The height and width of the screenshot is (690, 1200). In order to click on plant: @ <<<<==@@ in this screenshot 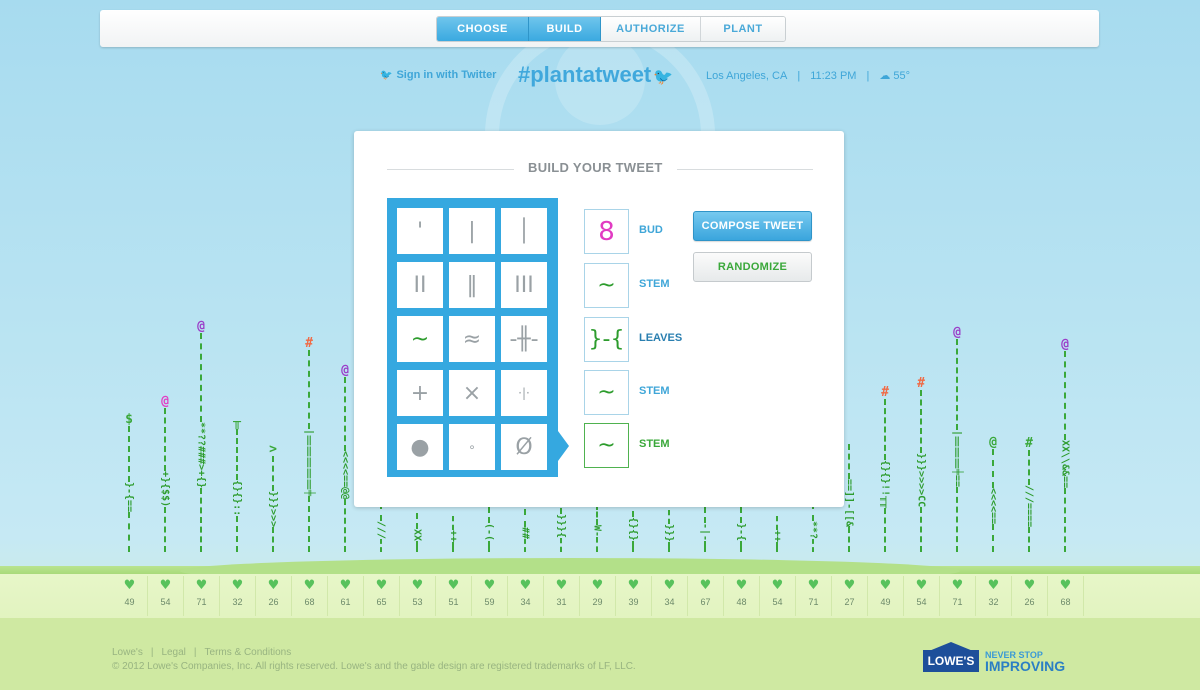, I will do `click(345, 458)`.